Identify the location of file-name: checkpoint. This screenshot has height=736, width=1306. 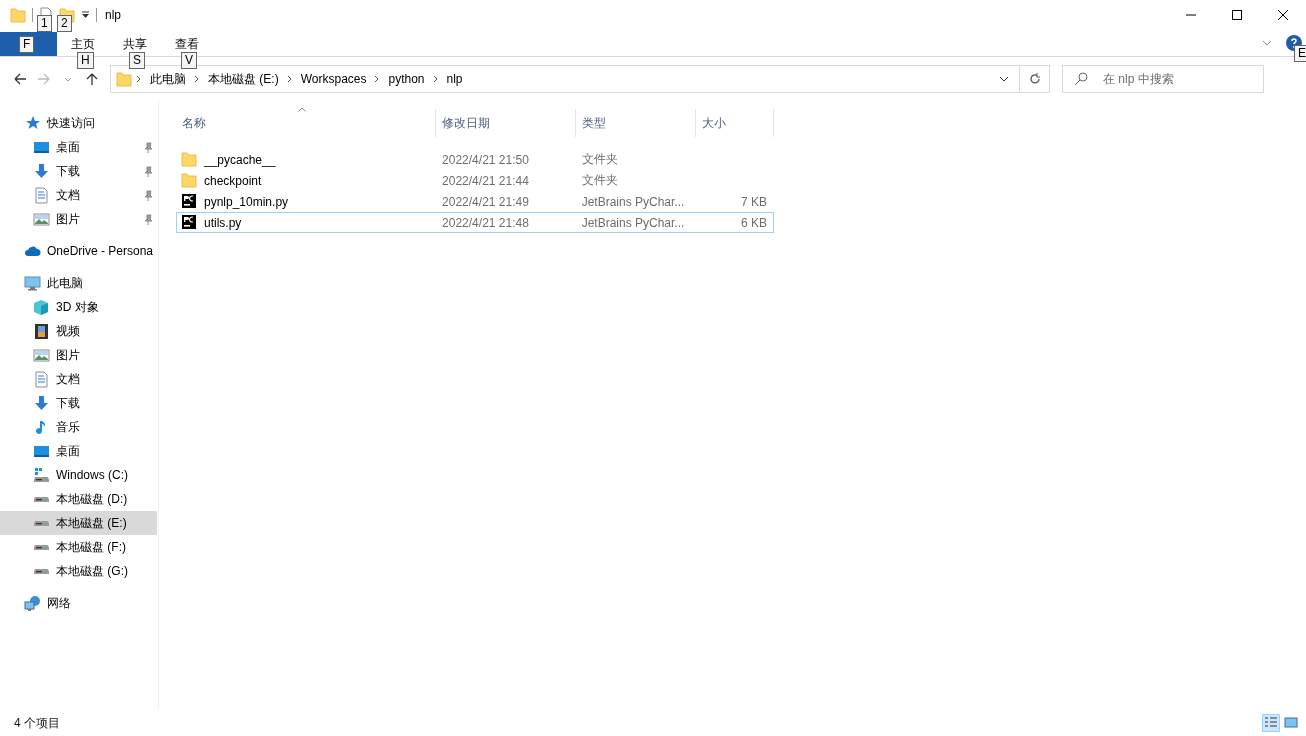
(233, 180).